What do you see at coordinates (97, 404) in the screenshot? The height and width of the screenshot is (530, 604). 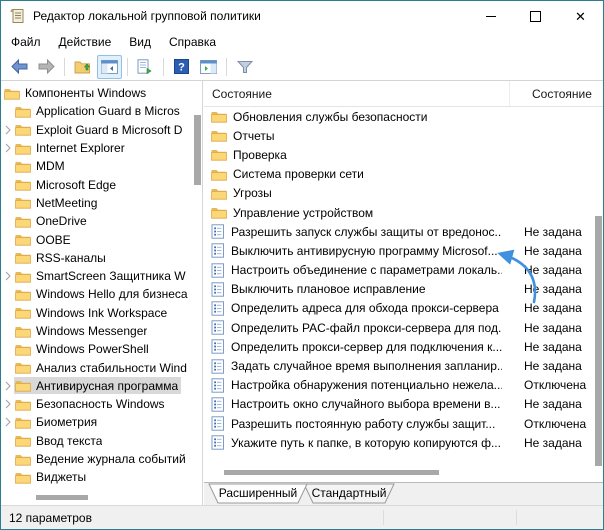 I see `tree-item-windows-security: Безопасность Windows` at bounding box center [97, 404].